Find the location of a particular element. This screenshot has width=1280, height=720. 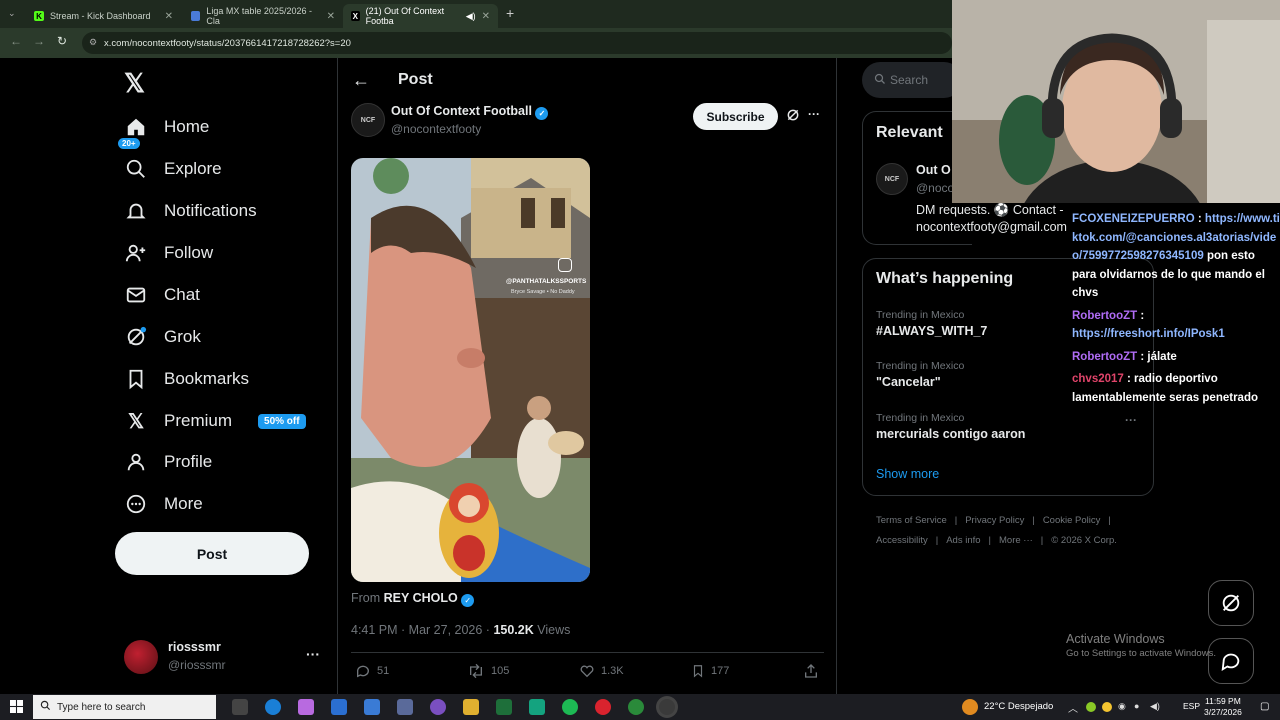

tab-search-icon: ⌄ is located at coordinates (12, 13).